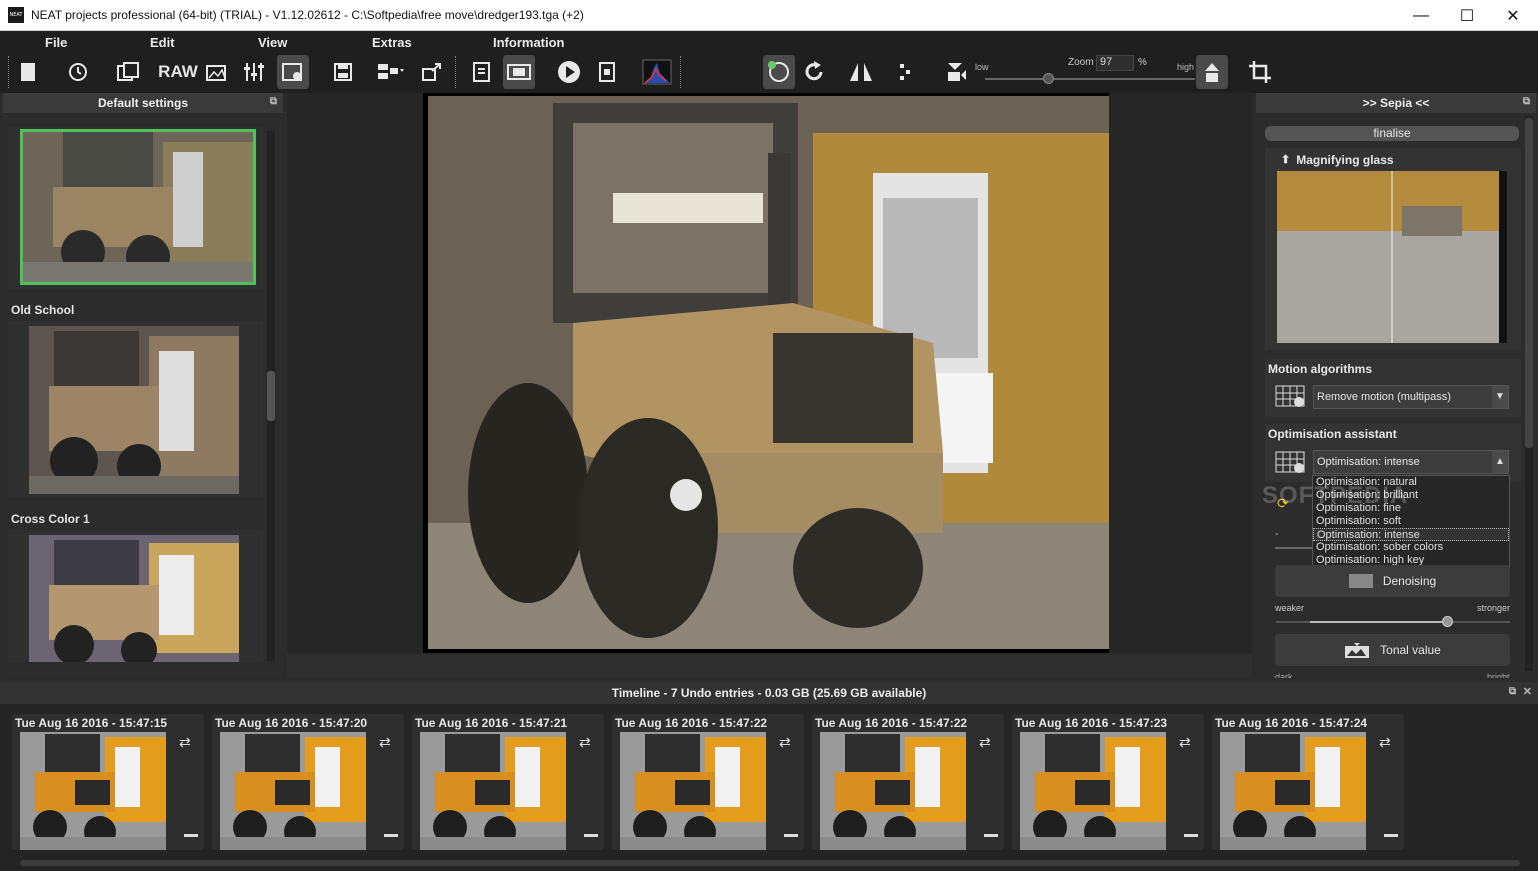 This screenshot has height=871, width=1538. I want to click on zoom-slider-handle, so click(1048, 78).